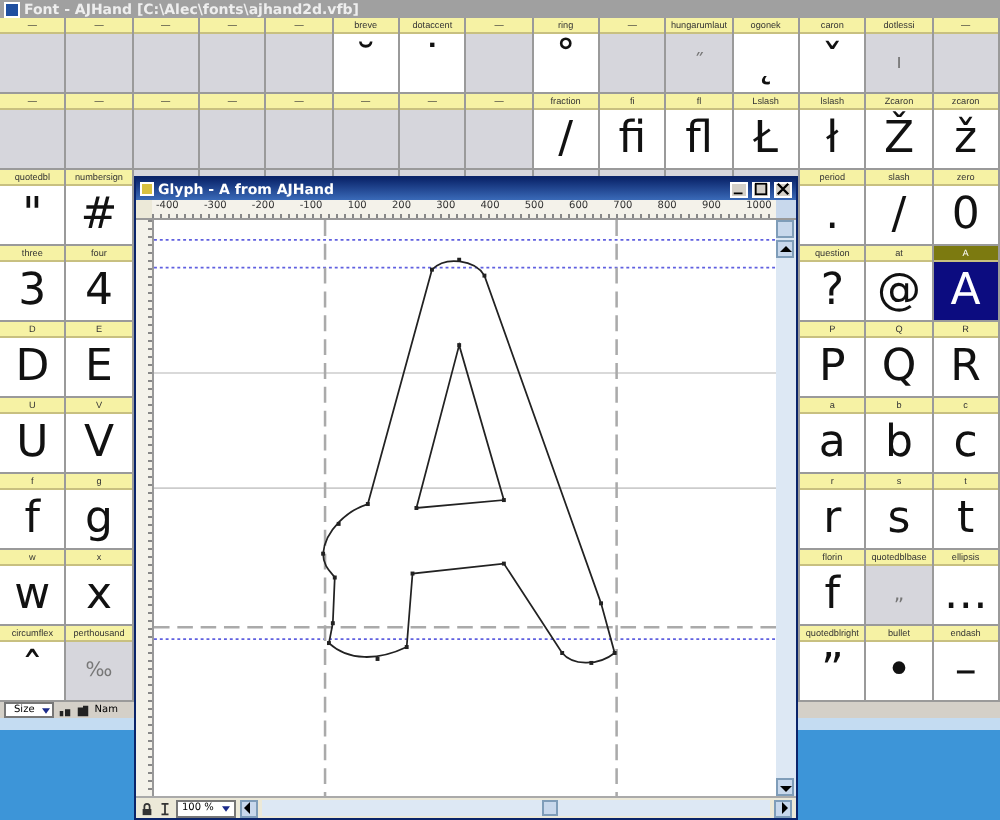  I want to click on maximize-icon, so click(761, 189).